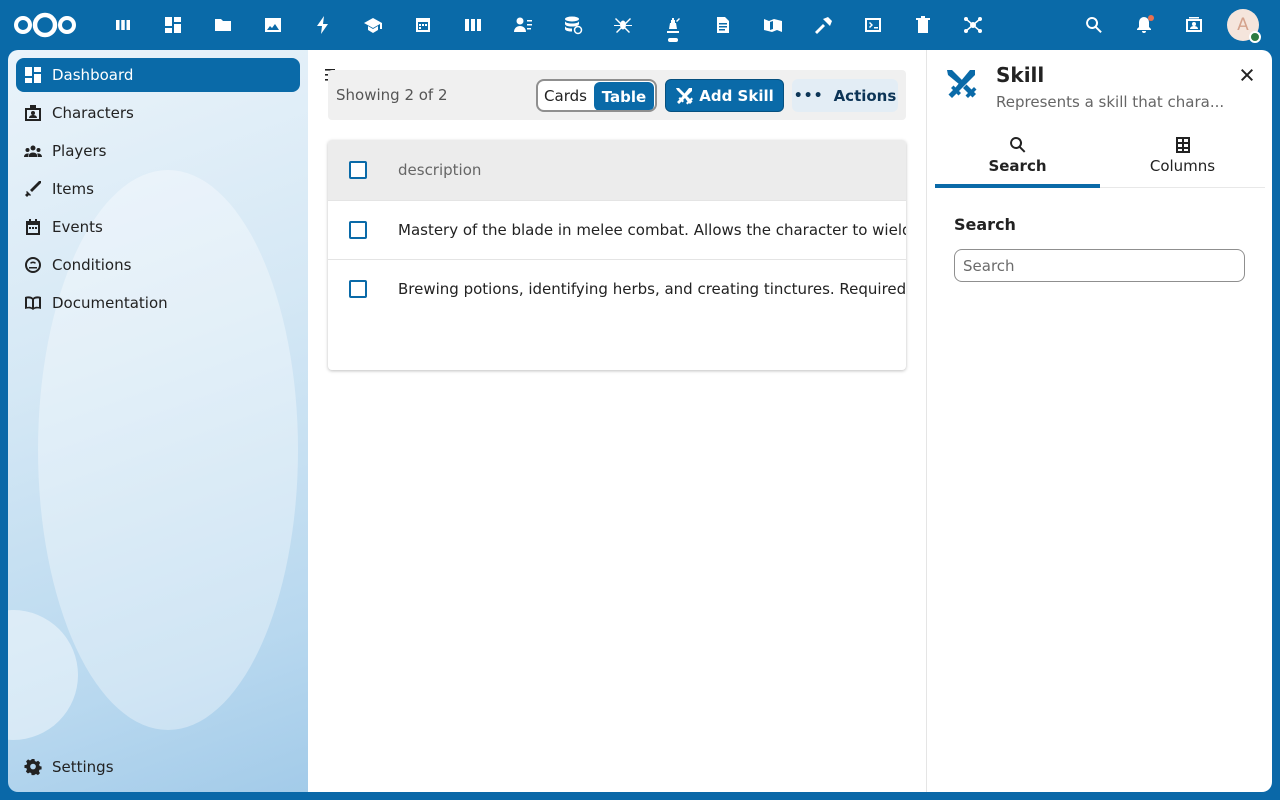  I want to click on nav-item-items: Items, so click(158, 189).